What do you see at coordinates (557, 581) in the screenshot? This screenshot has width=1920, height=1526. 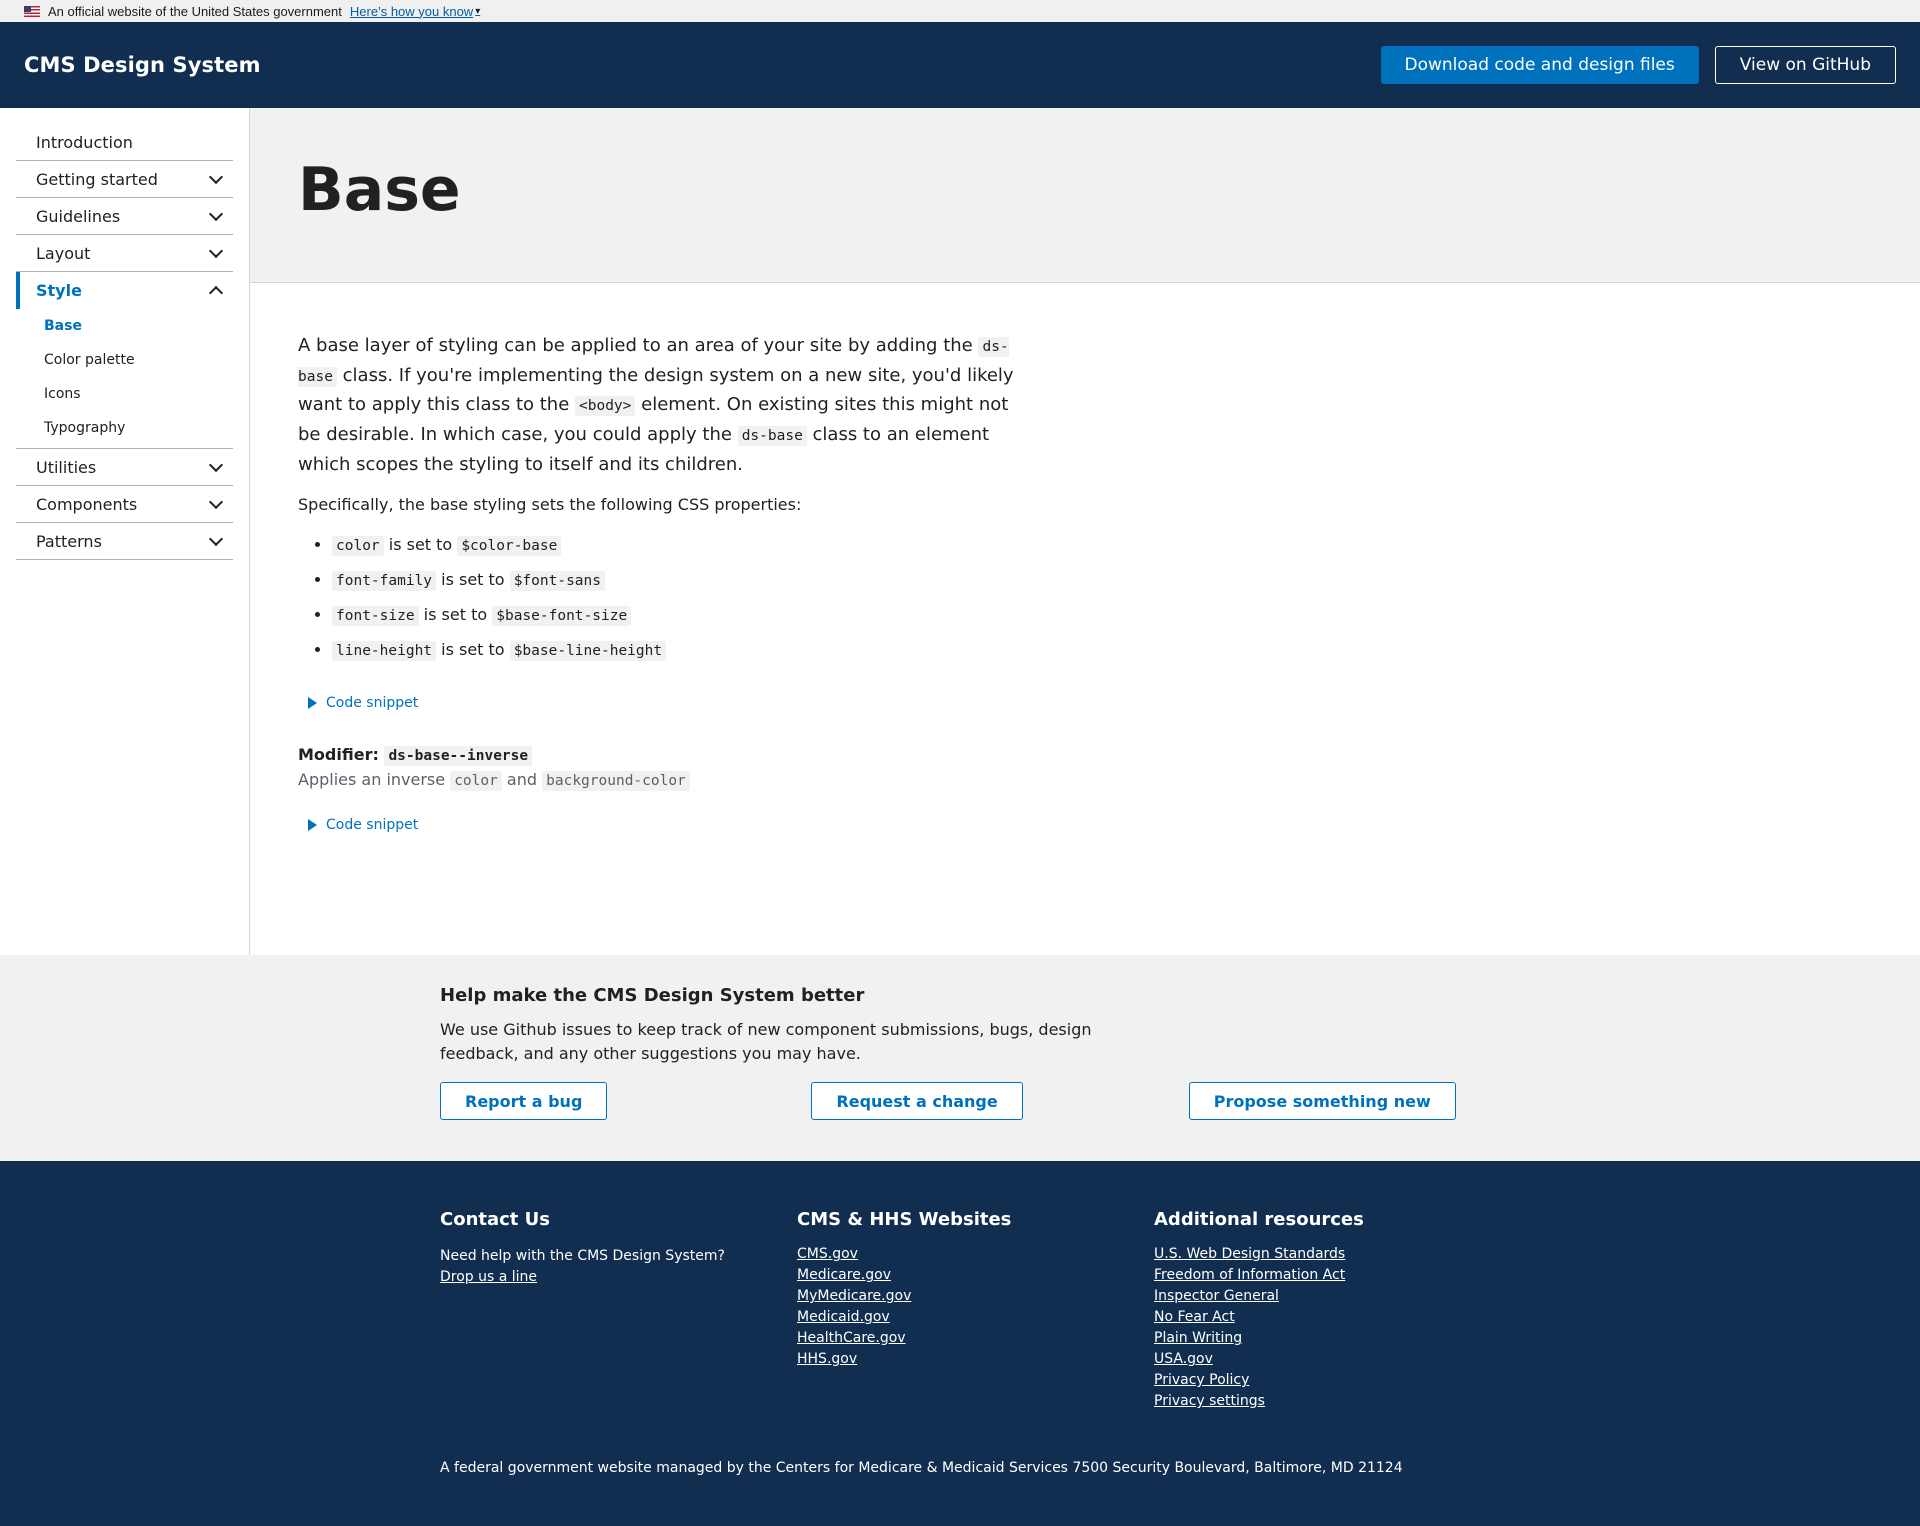 I see `prop-value: $font-sans` at bounding box center [557, 581].